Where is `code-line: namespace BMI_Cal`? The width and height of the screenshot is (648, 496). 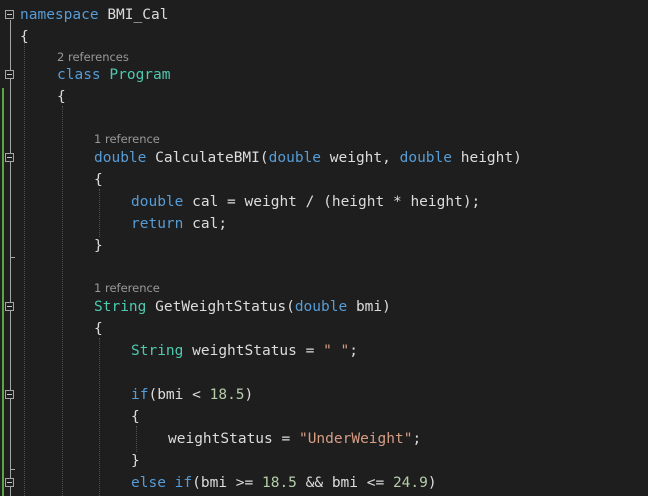 code-line: namespace BMI_Cal is located at coordinates (94, 15).